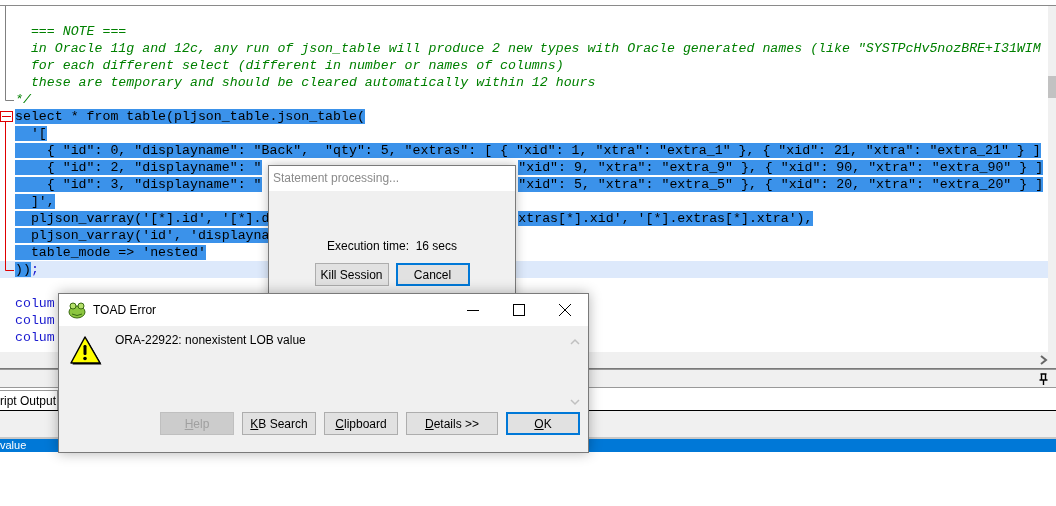 This screenshot has width=1056, height=506. What do you see at coordinates (138, 167) in the screenshot?
I see `code-text: { "id": 2, "displayname": "` at bounding box center [138, 167].